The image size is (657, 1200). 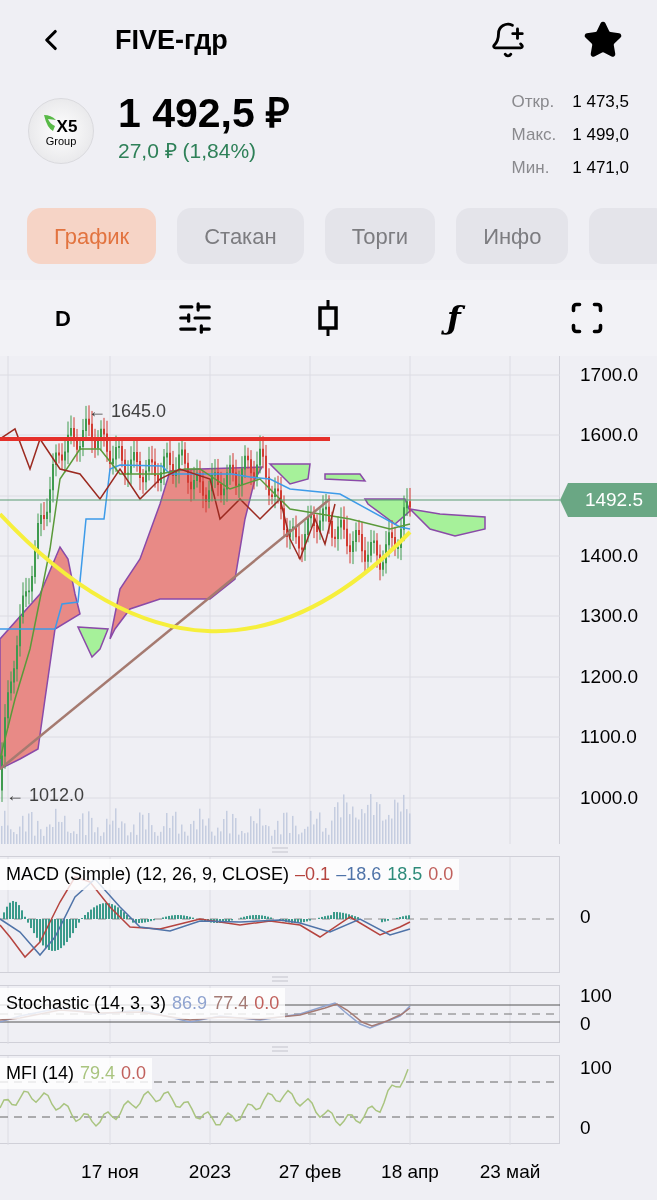 What do you see at coordinates (600, 135) in the screenshot?
I see `stat-value: 1 499,0` at bounding box center [600, 135].